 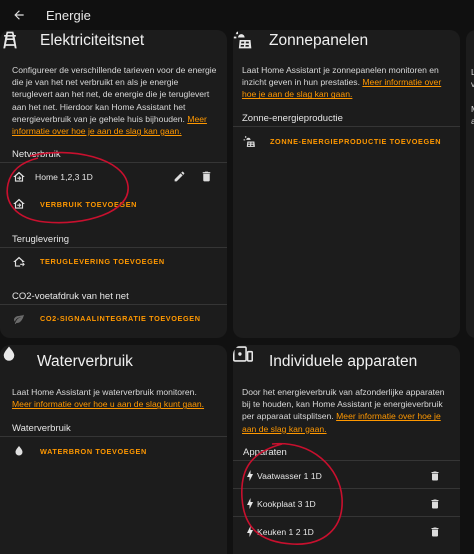 I want to click on delete-consumption-button, so click(x=206, y=176).